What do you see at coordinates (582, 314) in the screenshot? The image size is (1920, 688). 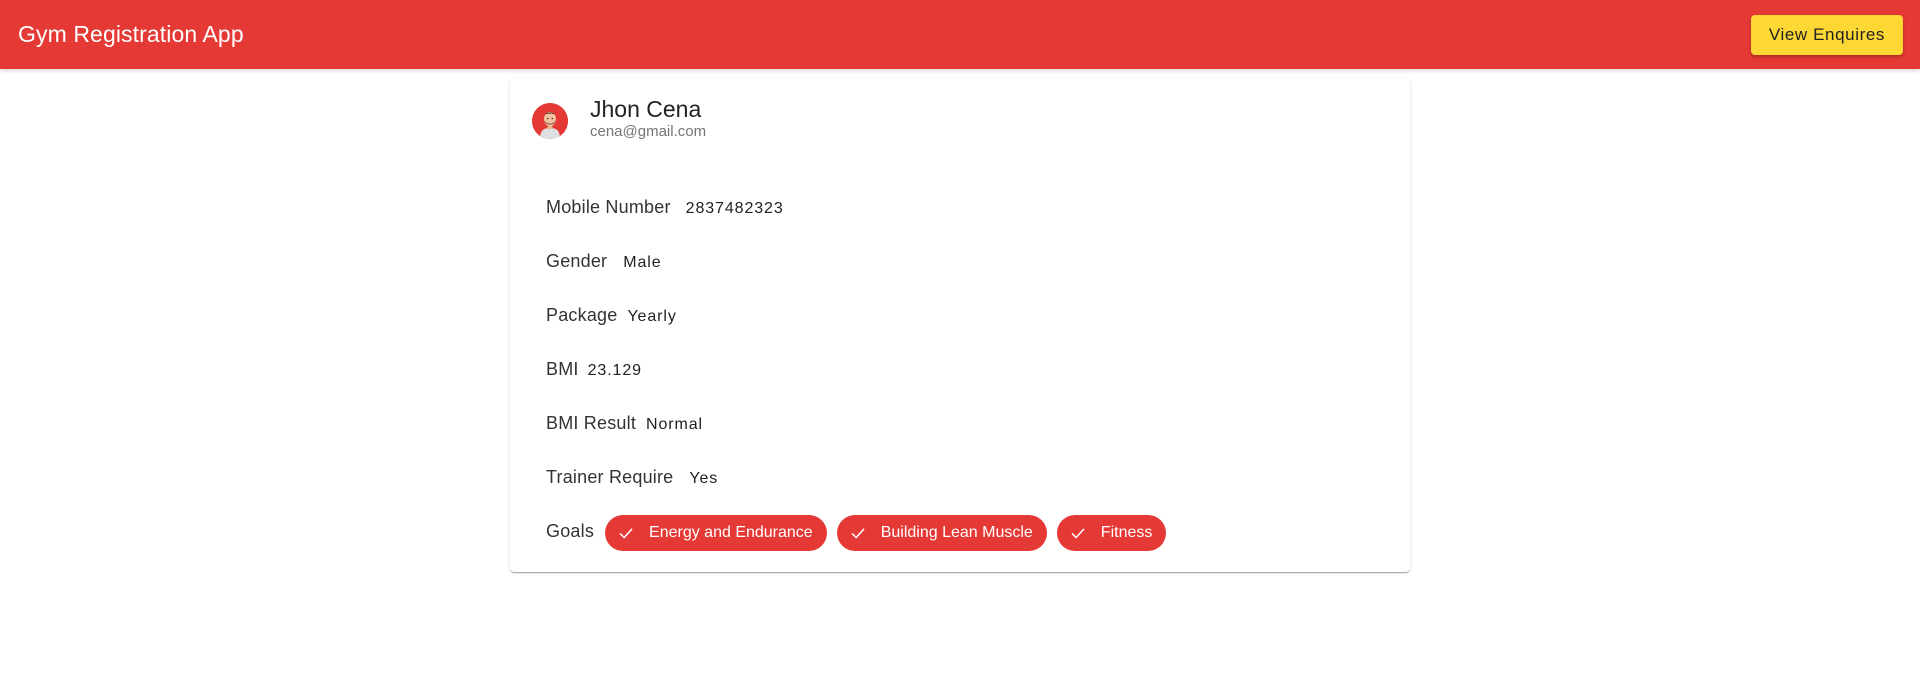 I see `package-label: Package` at bounding box center [582, 314].